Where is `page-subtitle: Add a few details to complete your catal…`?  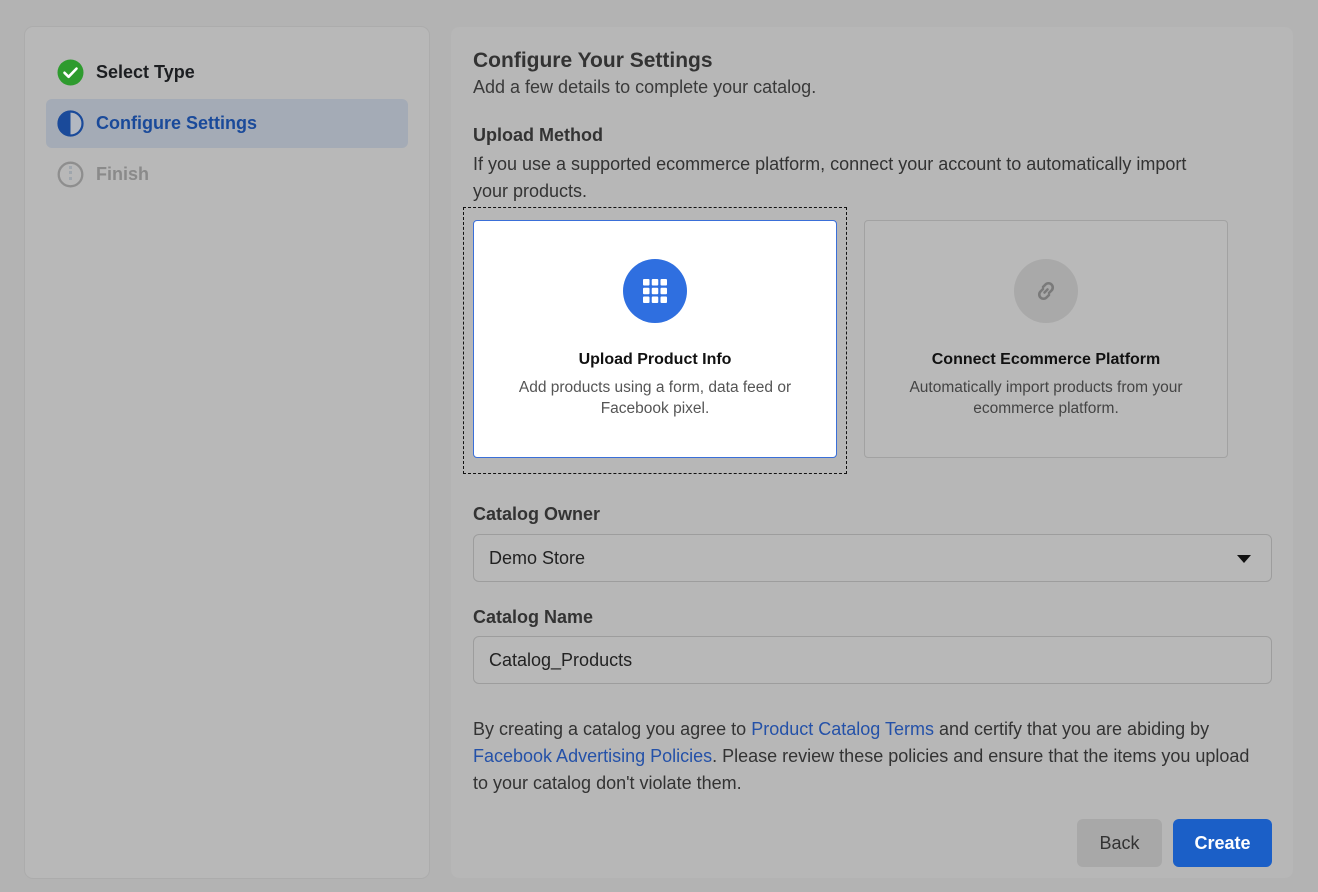
page-subtitle: Add a few details to complete your catal… is located at coordinates (645, 87).